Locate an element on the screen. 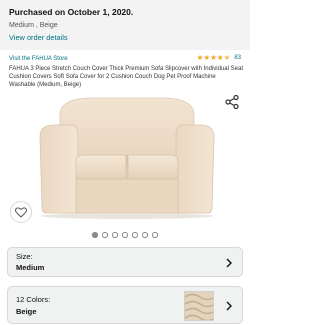 The image size is (320, 325). color-selector: 12 Colors: Beige is located at coordinates (125, 305).